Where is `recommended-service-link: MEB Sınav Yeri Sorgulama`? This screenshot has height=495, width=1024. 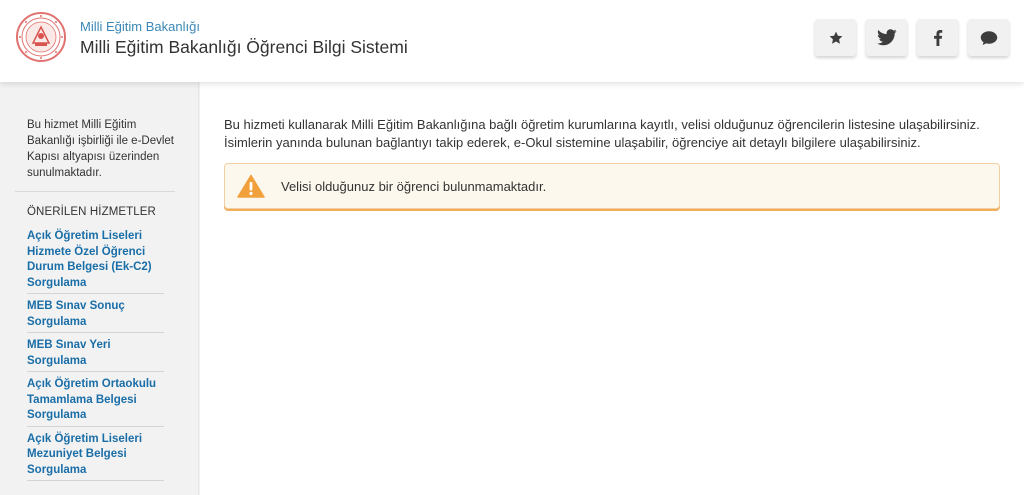 recommended-service-link: MEB Sınav Yeri Sorgulama is located at coordinates (95, 353).